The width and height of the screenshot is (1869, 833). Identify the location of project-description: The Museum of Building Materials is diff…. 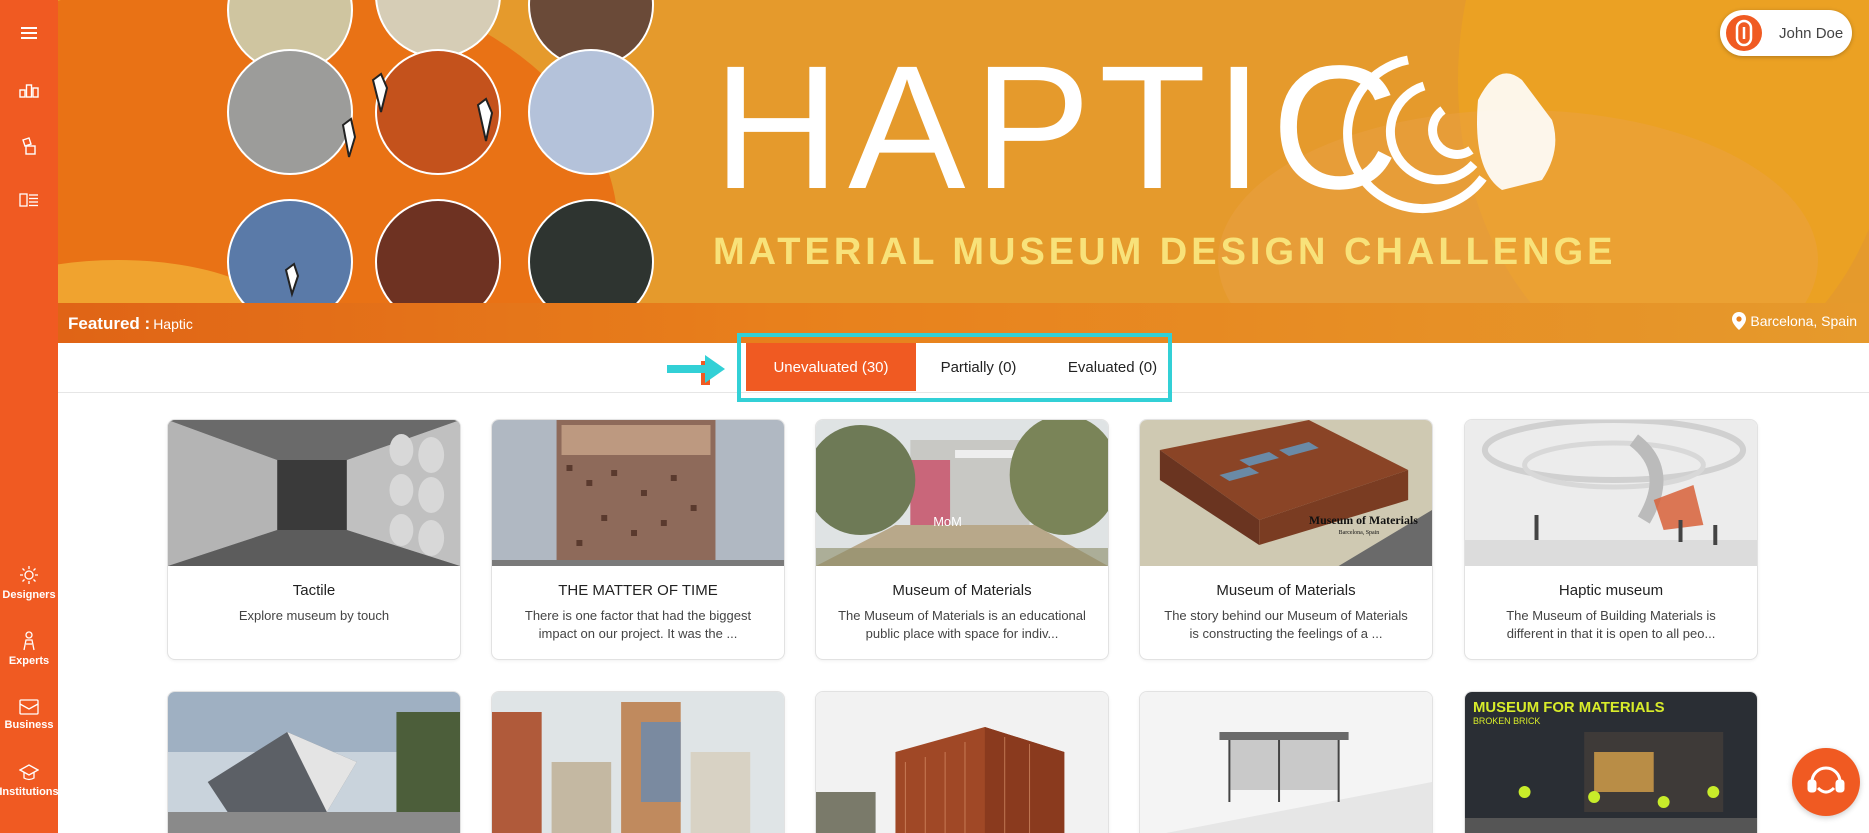
(1611, 624).